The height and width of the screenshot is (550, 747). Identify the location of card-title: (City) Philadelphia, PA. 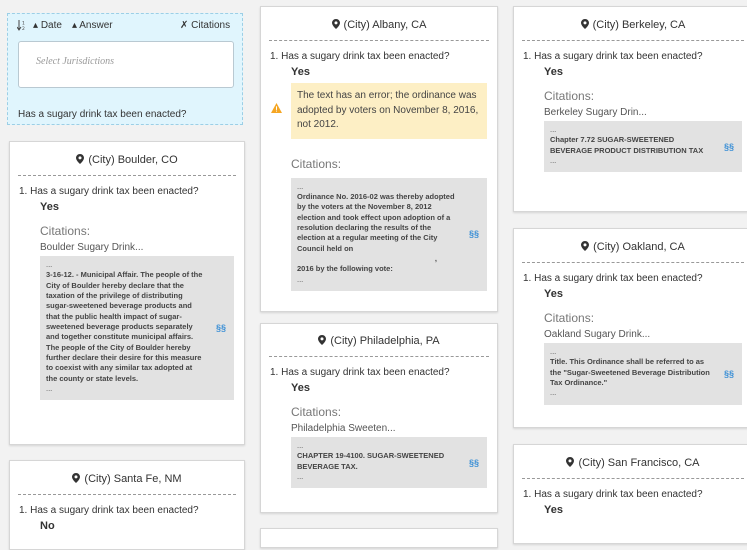
(379, 340).